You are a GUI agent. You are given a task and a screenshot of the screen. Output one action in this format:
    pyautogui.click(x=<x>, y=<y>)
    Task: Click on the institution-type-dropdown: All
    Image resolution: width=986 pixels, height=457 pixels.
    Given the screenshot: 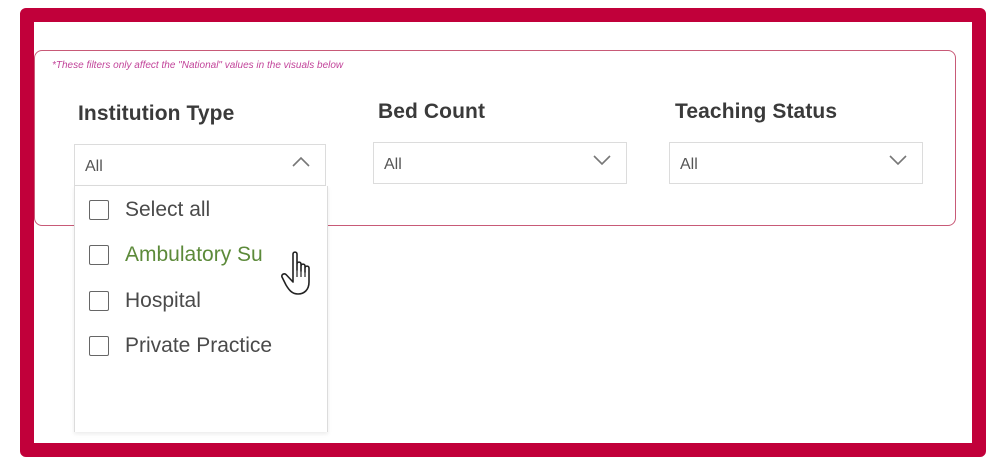 What is the action you would take?
    pyautogui.click(x=200, y=165)
    